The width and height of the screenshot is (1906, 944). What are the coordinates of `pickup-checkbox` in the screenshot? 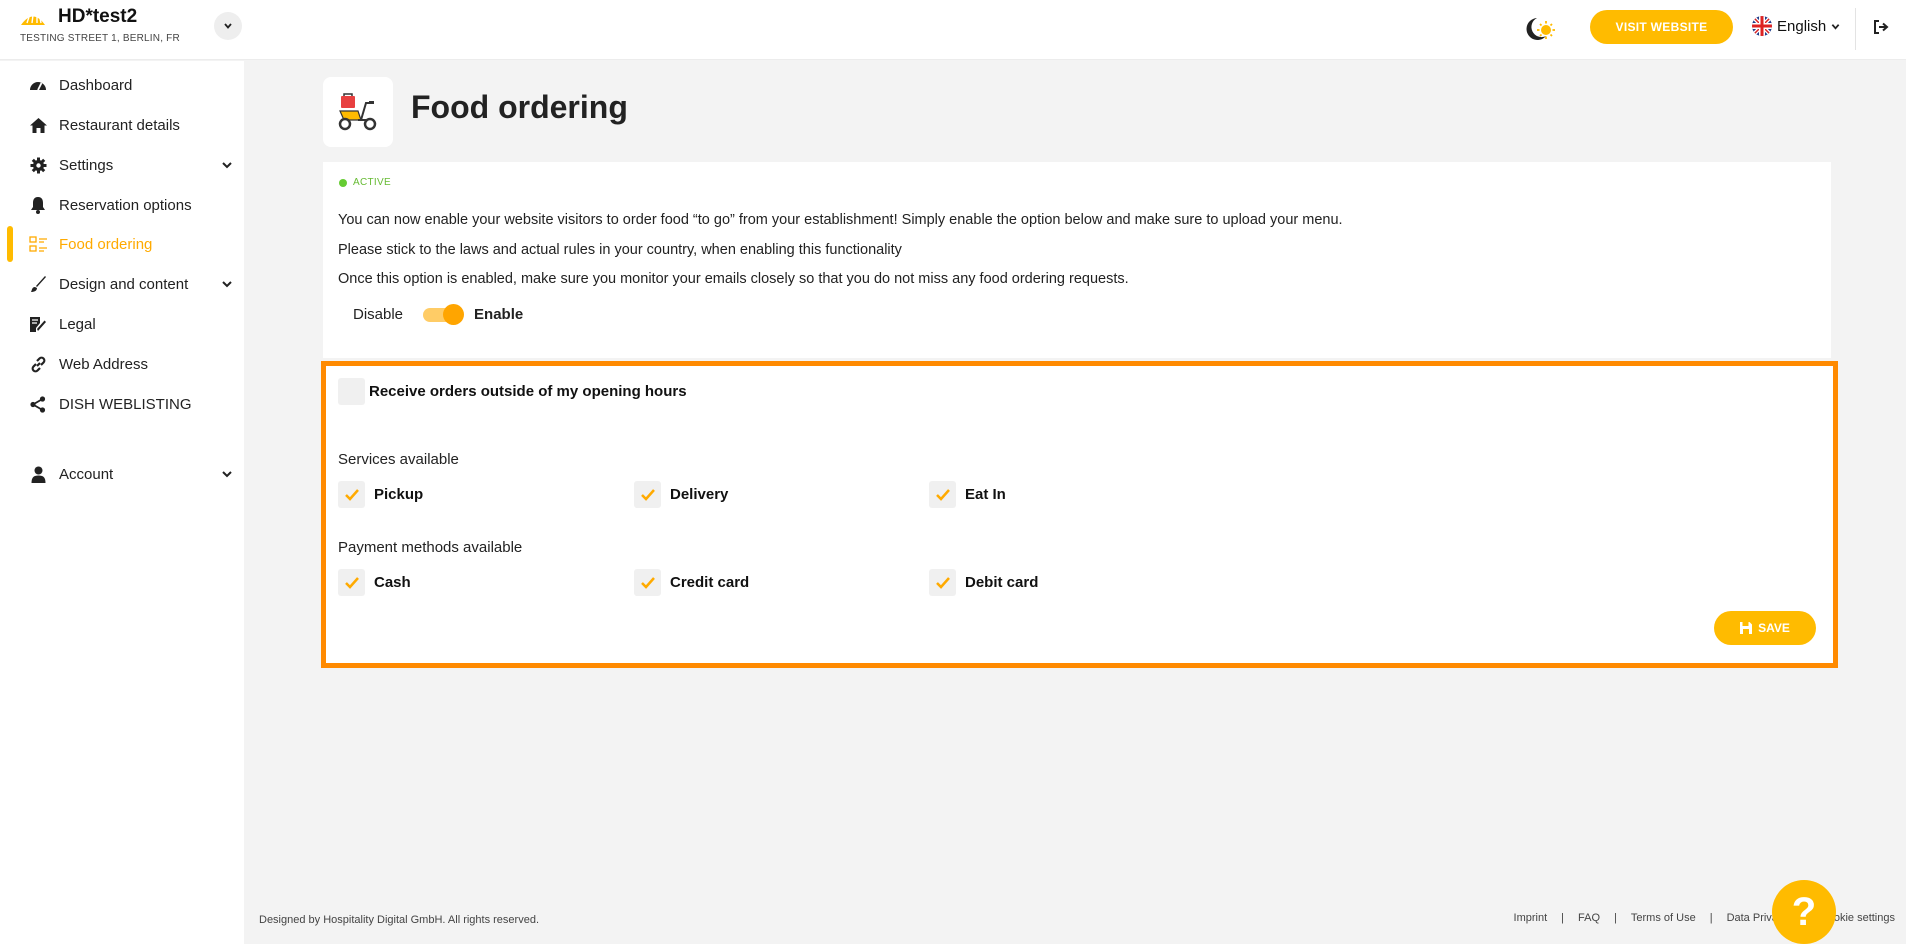 It's located at (351, 494).